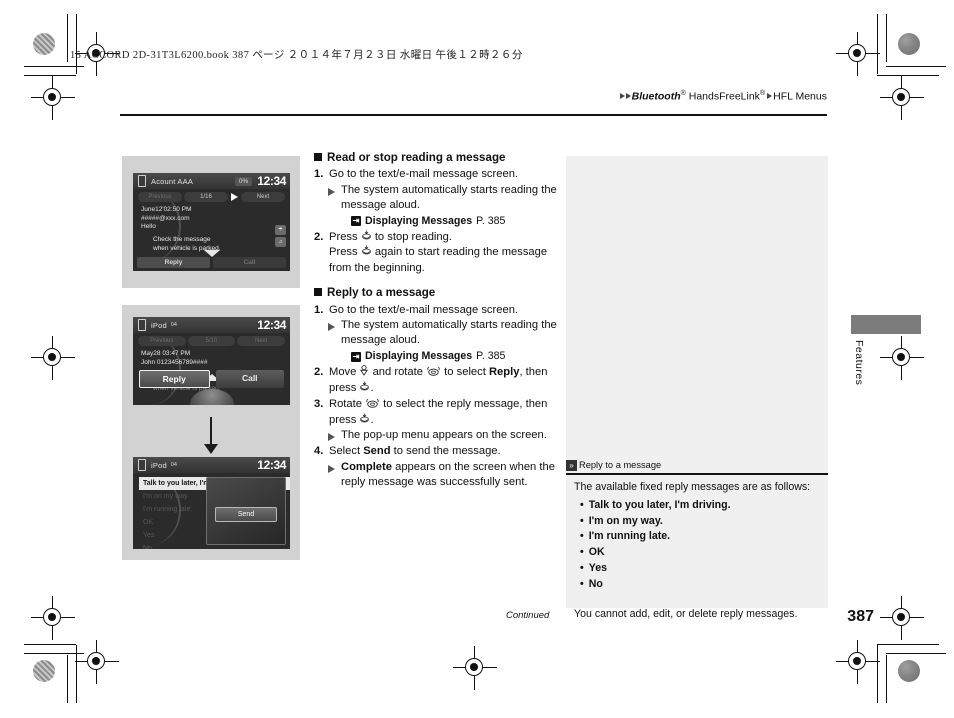  What do you see at coordinates (173, 325) in the screenshot?
I see `signal-icon: 04` at bounding box center [173, 325].